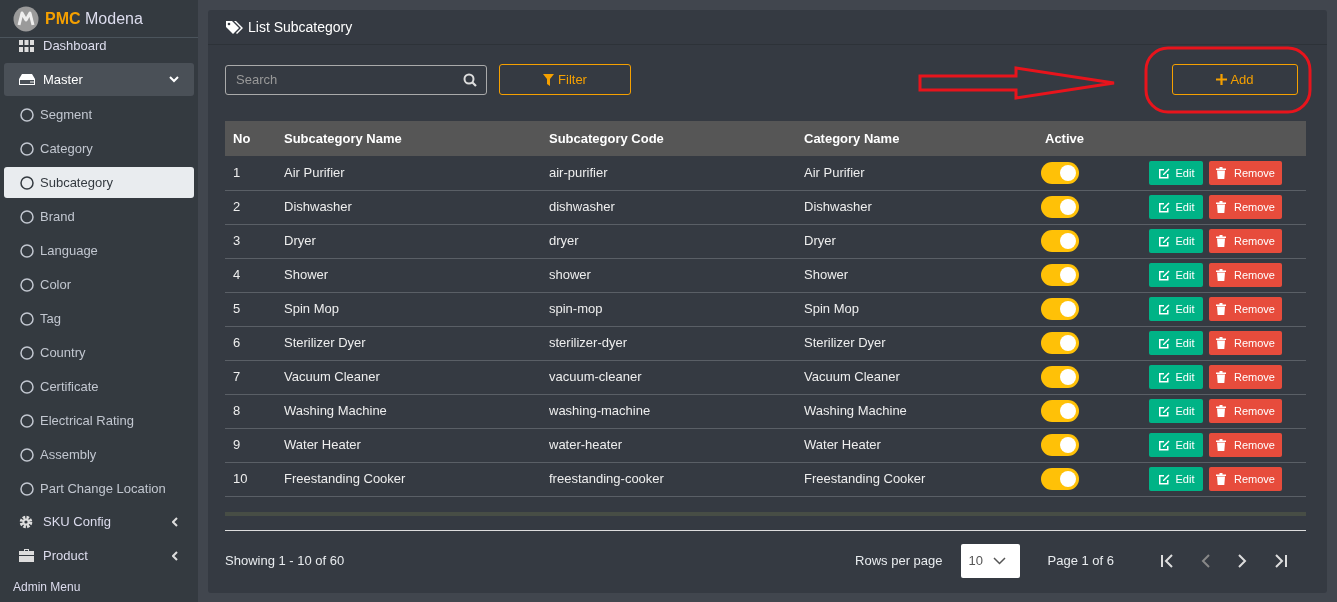  What do you see at coordinates (27, 79) in the screenshot?
I see `hard-drive-icon` at bounding box center [27, 79].